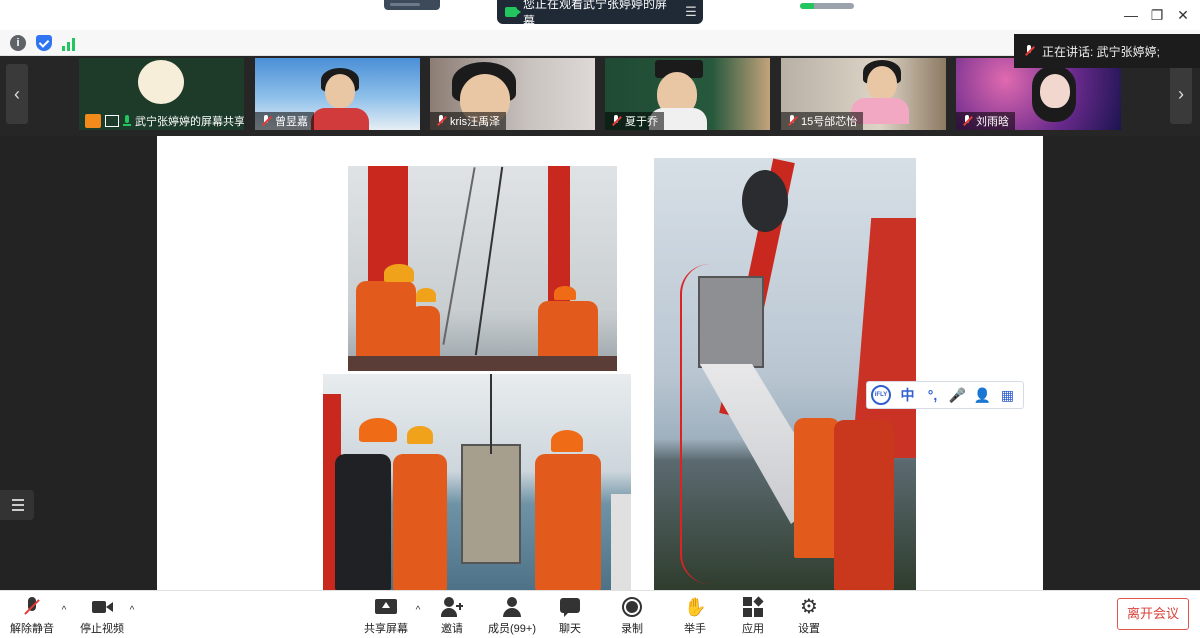 Image resolution: width=1200 pixels, height=638 pixels. I want to click on participant-name: 夏于乔, so click(641, 122).